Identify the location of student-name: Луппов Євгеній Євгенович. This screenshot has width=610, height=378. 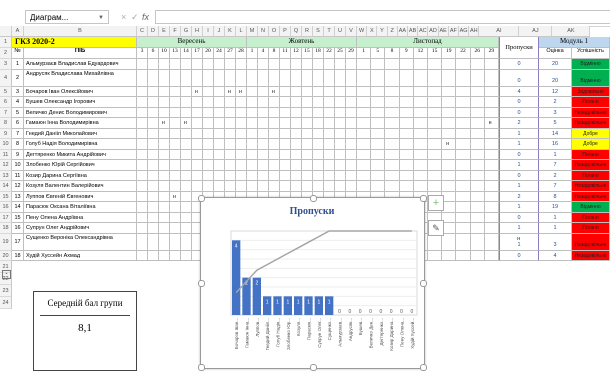
(80, 196).